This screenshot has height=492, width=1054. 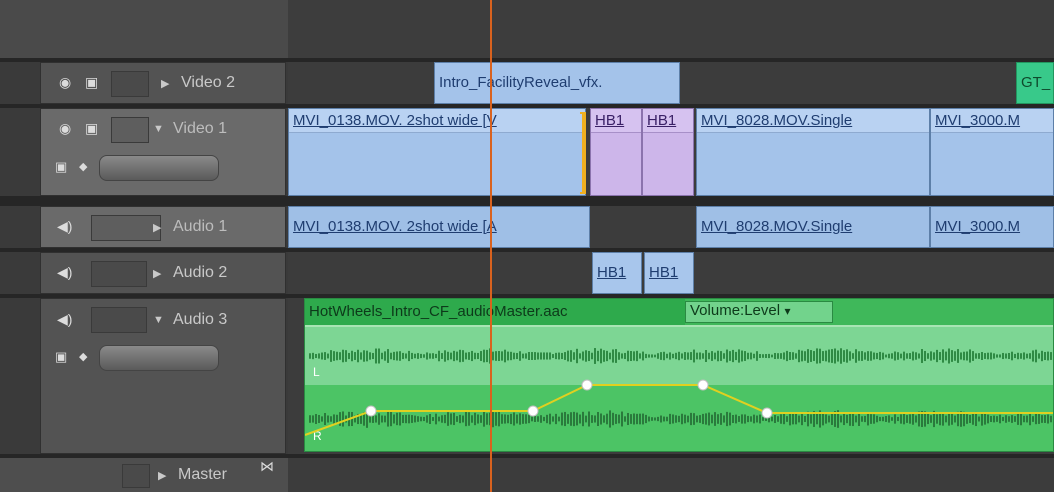 I want to click on clip-intro-facility-reveal: Intro_FacilityReveal_vfx., so click(x=557, y=83).